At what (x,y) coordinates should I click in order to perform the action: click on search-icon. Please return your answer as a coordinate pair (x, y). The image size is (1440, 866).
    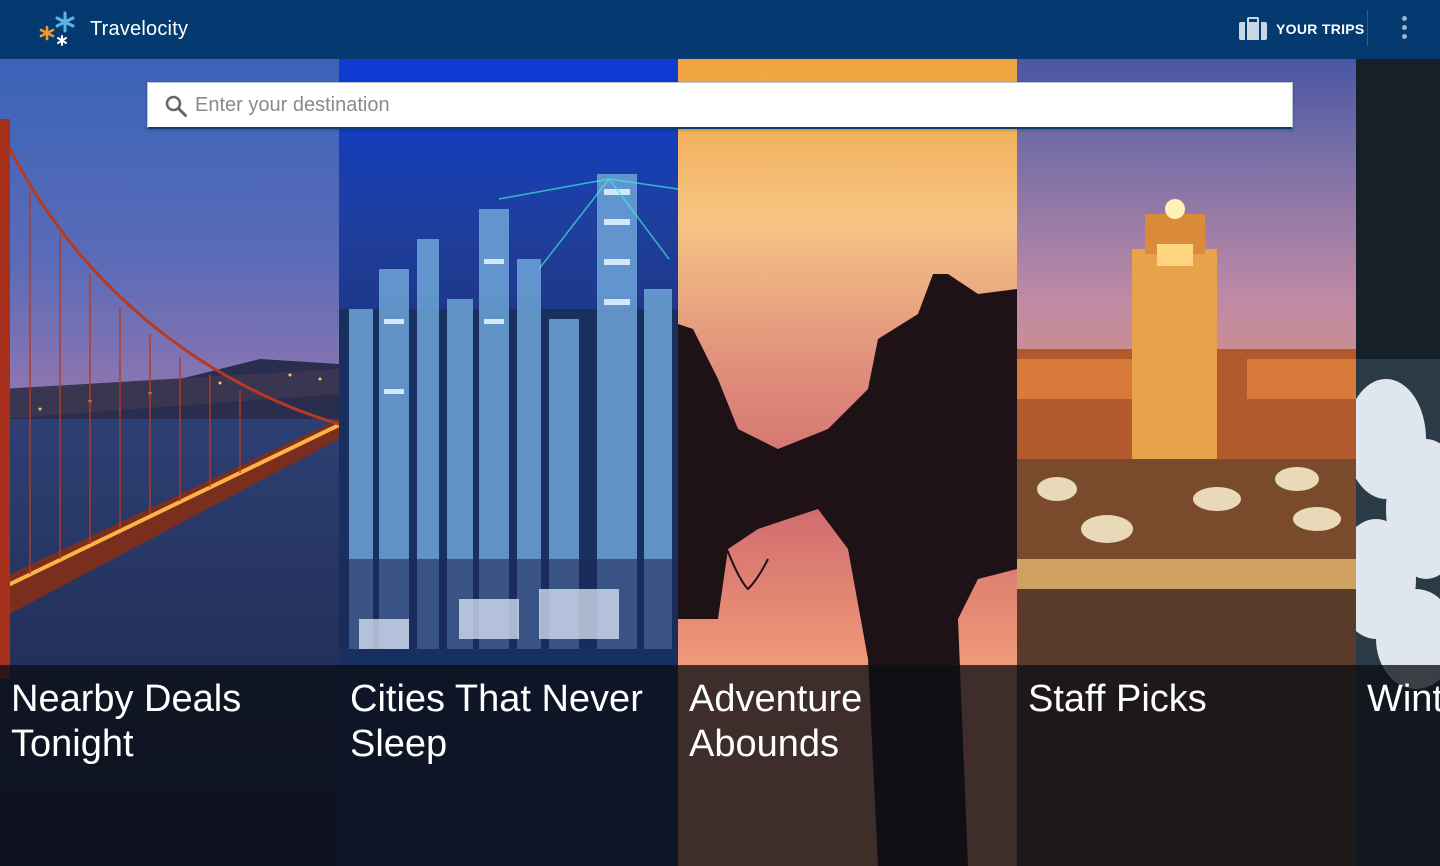
    Looking at the image, I should click on (176, 106).